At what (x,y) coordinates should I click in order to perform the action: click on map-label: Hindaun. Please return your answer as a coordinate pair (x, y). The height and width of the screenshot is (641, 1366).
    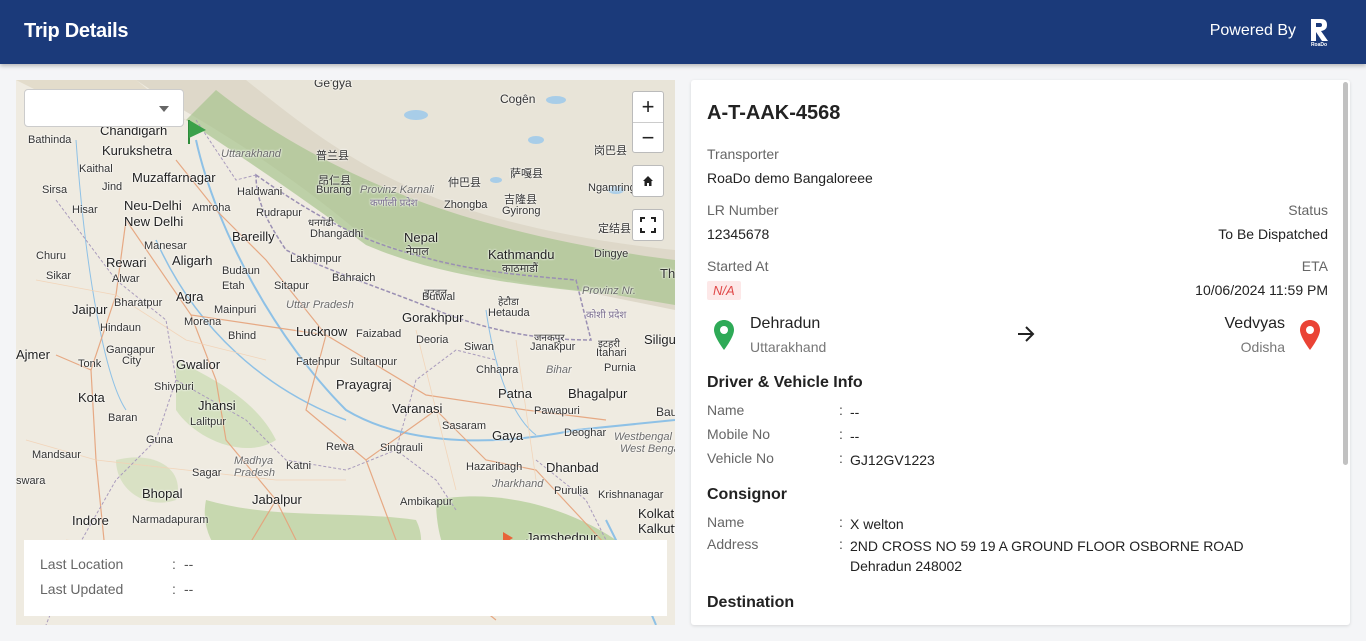
    Looking at the image, I should click on (120, 328).